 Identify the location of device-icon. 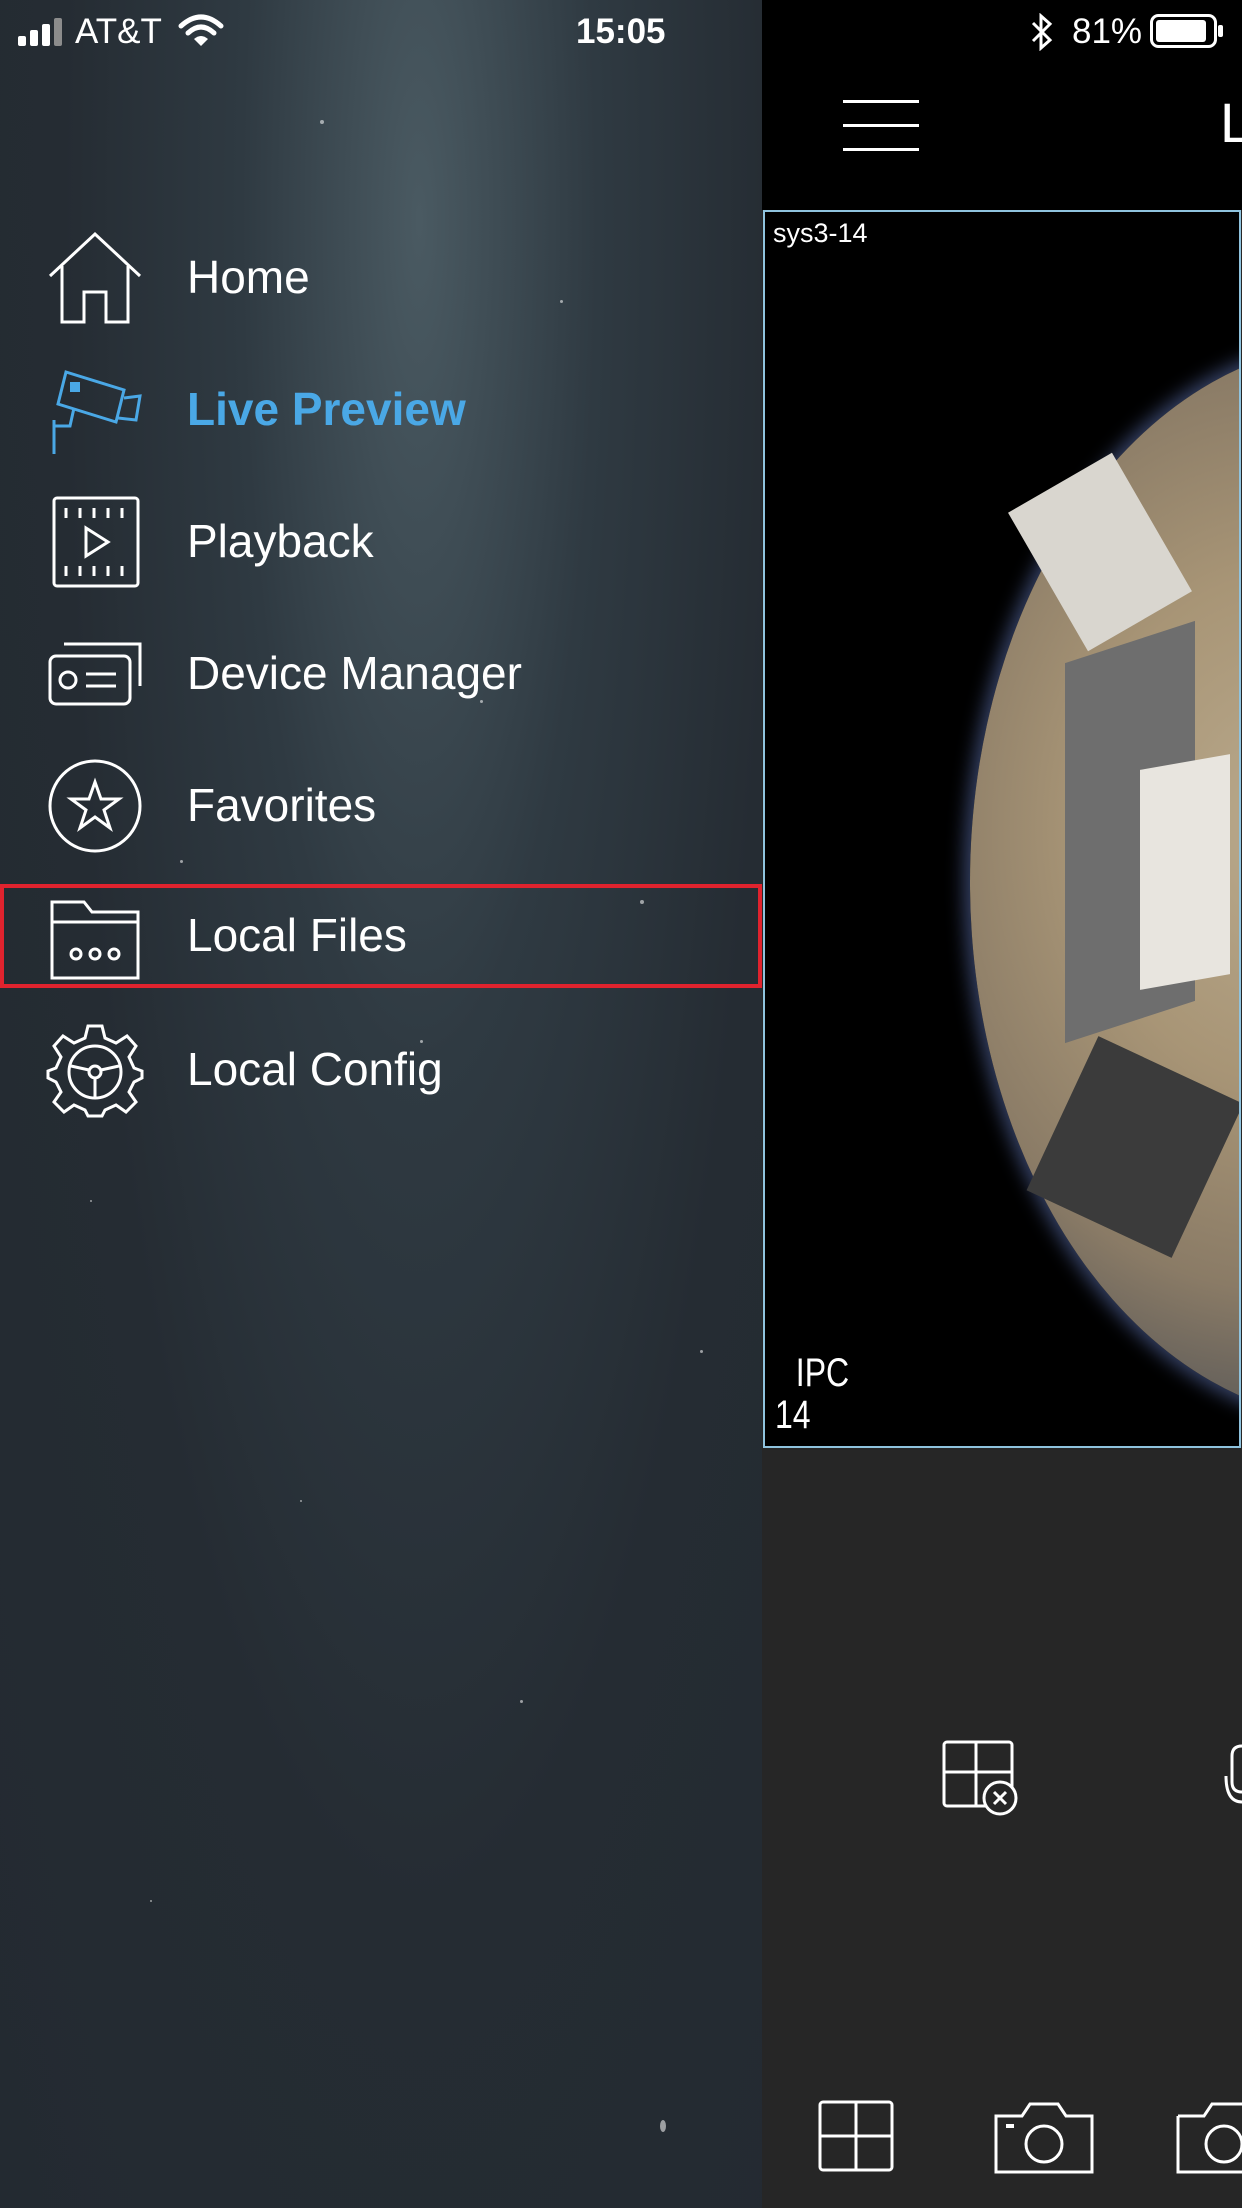
(95, 674).